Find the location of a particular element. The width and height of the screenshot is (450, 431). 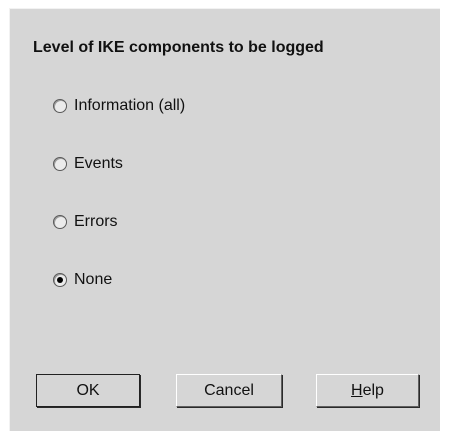

ok-button: OK is located at coordinates (88, 390).